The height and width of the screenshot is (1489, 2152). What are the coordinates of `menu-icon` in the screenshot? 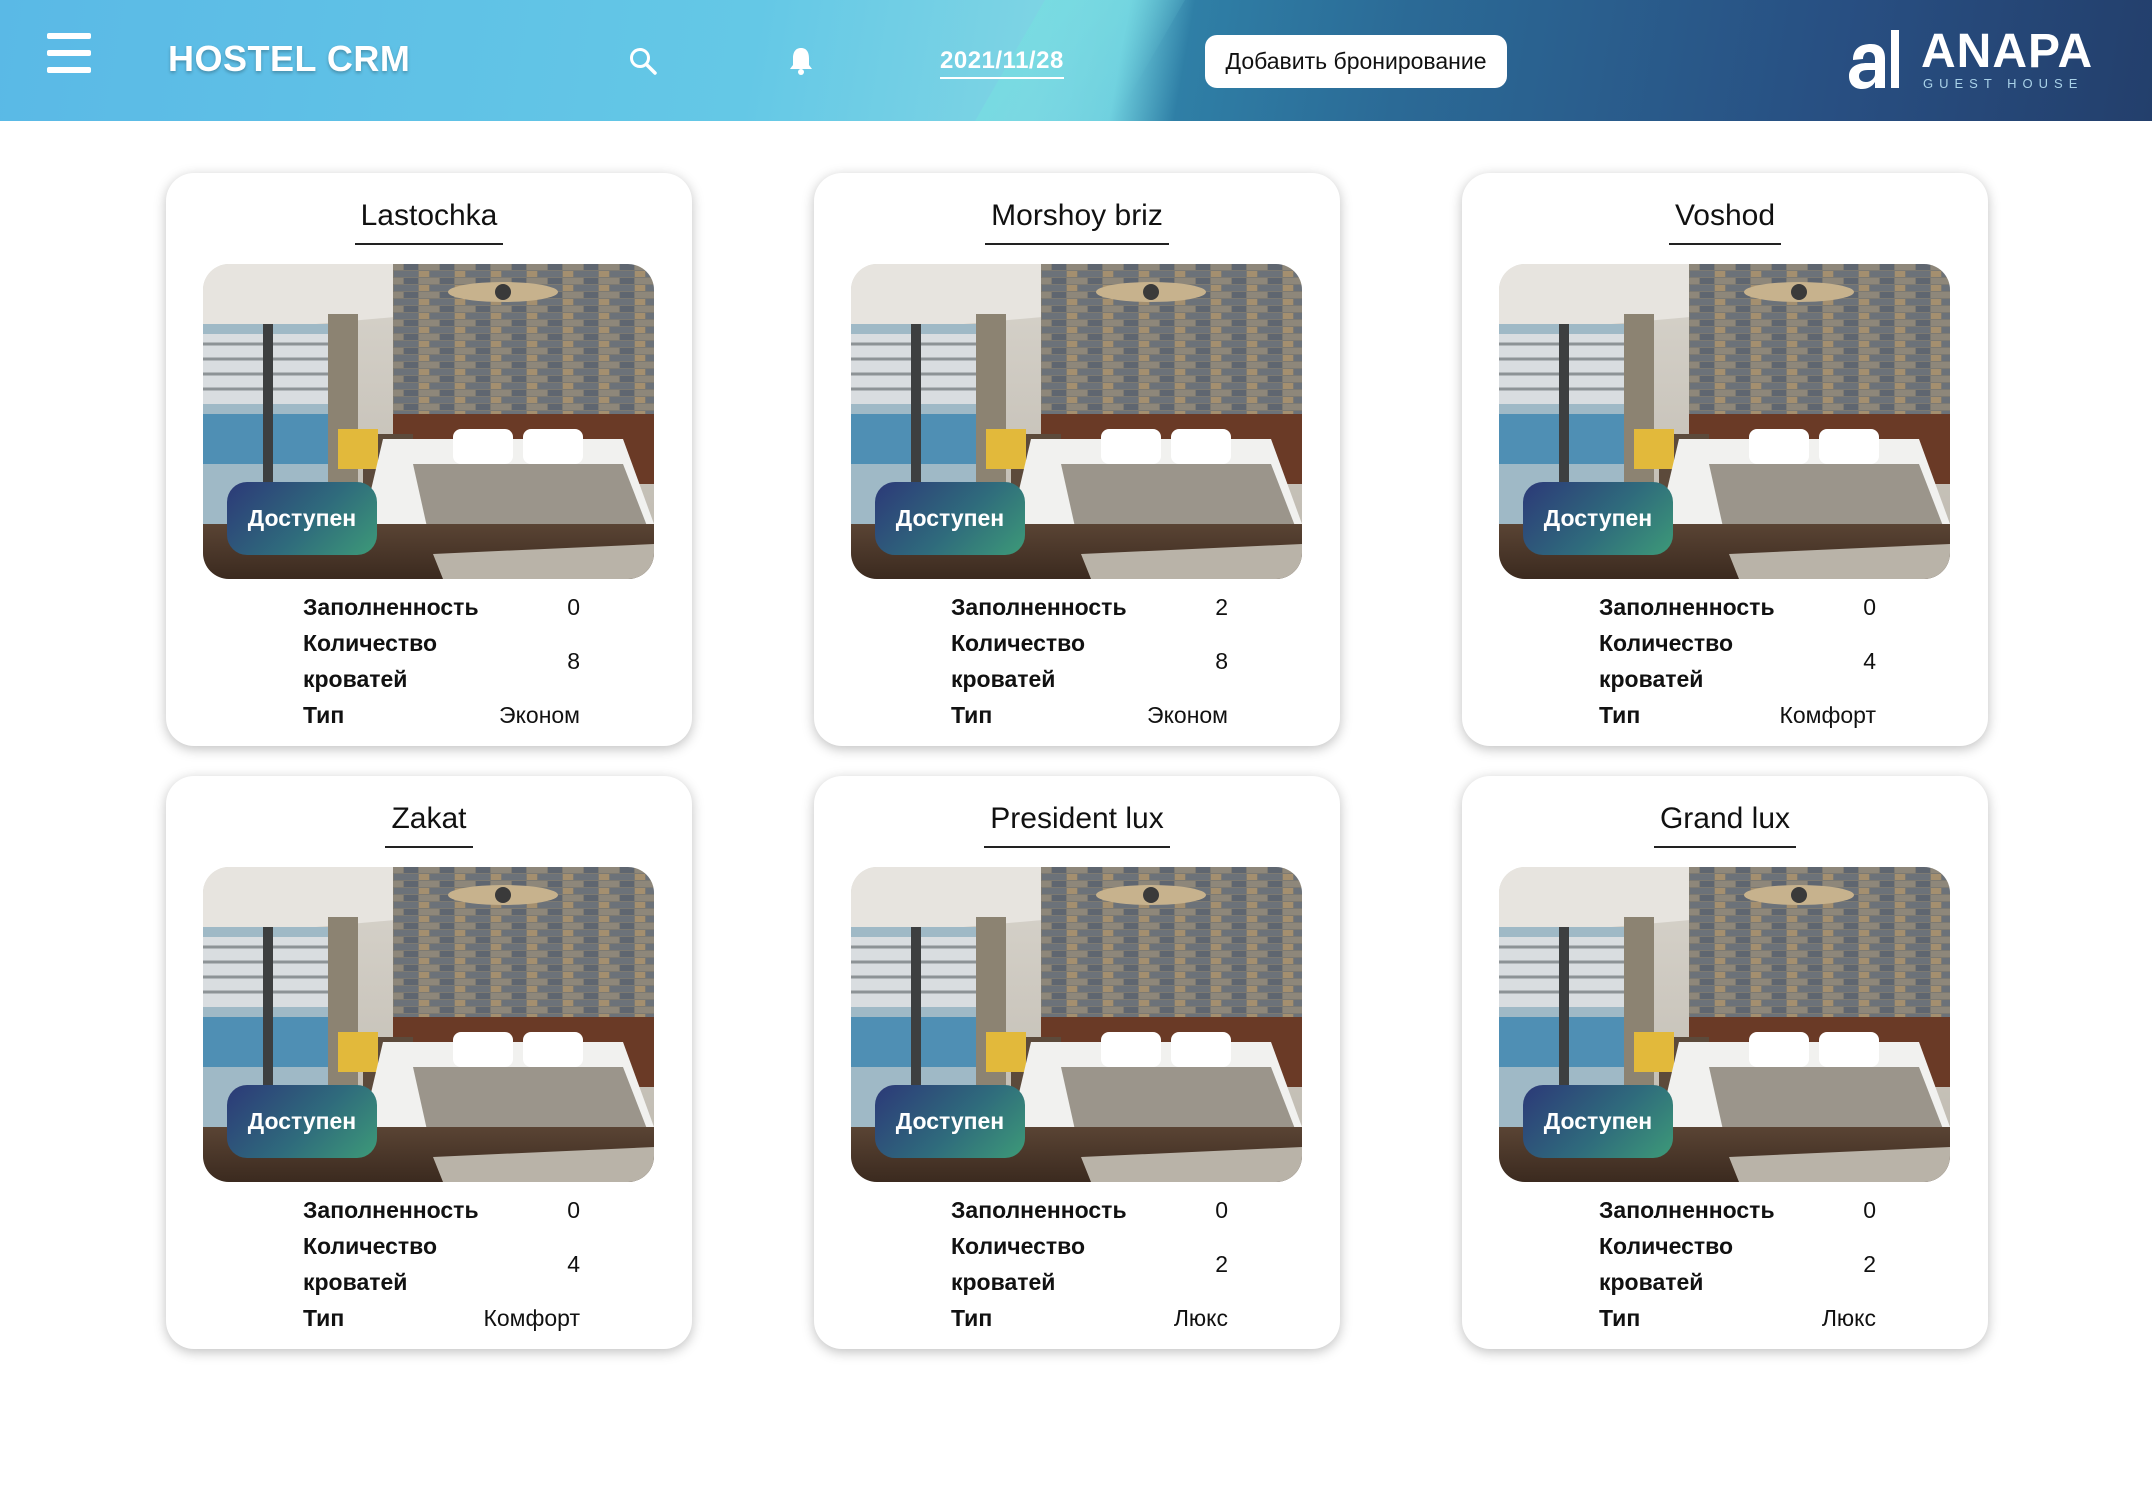 It's located at (69, 53).